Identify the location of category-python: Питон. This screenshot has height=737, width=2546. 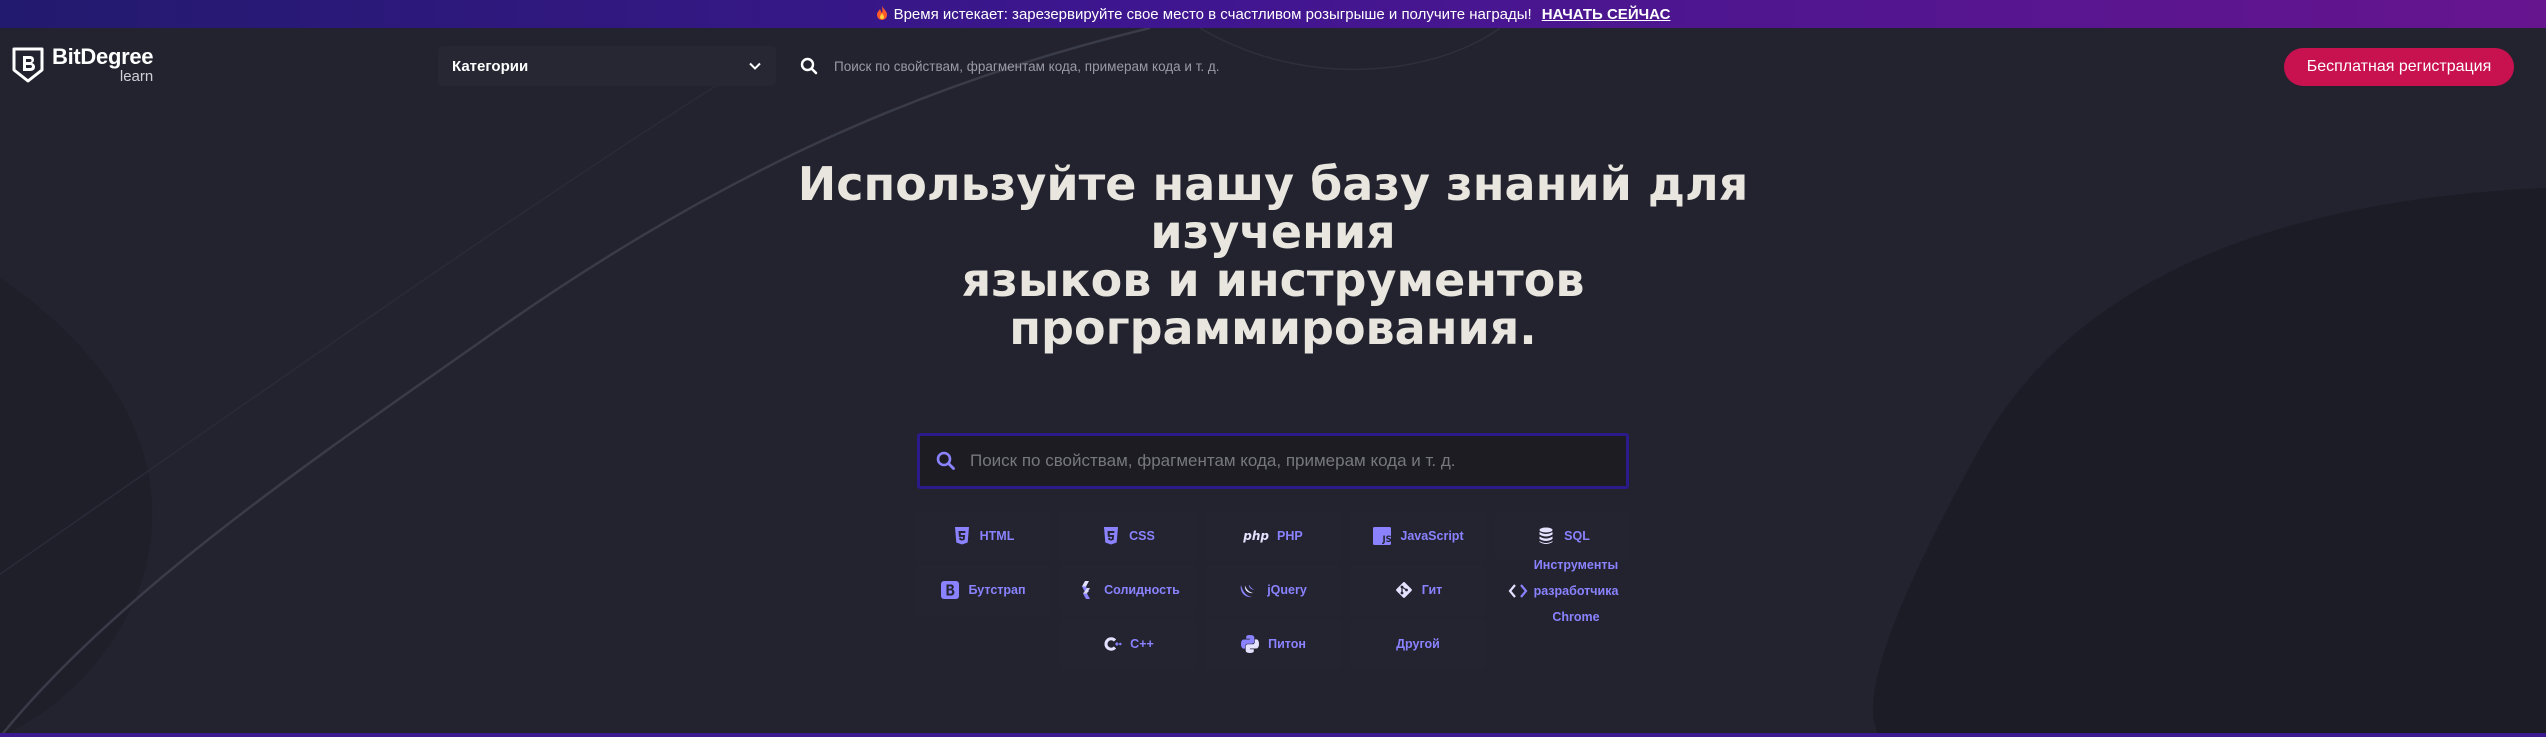
(1273, 644).